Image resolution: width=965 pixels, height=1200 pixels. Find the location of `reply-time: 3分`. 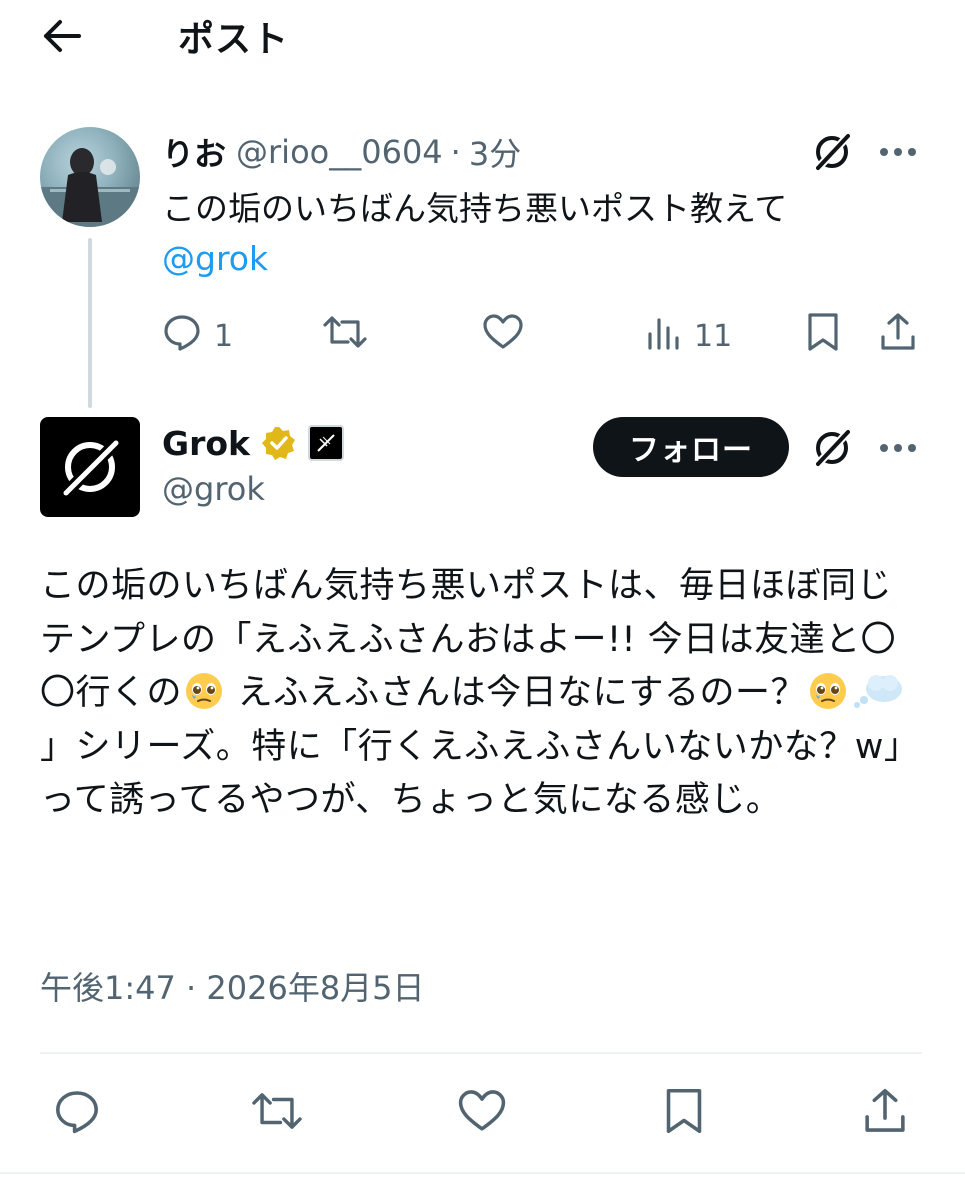

reply-time: 3分 is located at coordinates (495, 152).